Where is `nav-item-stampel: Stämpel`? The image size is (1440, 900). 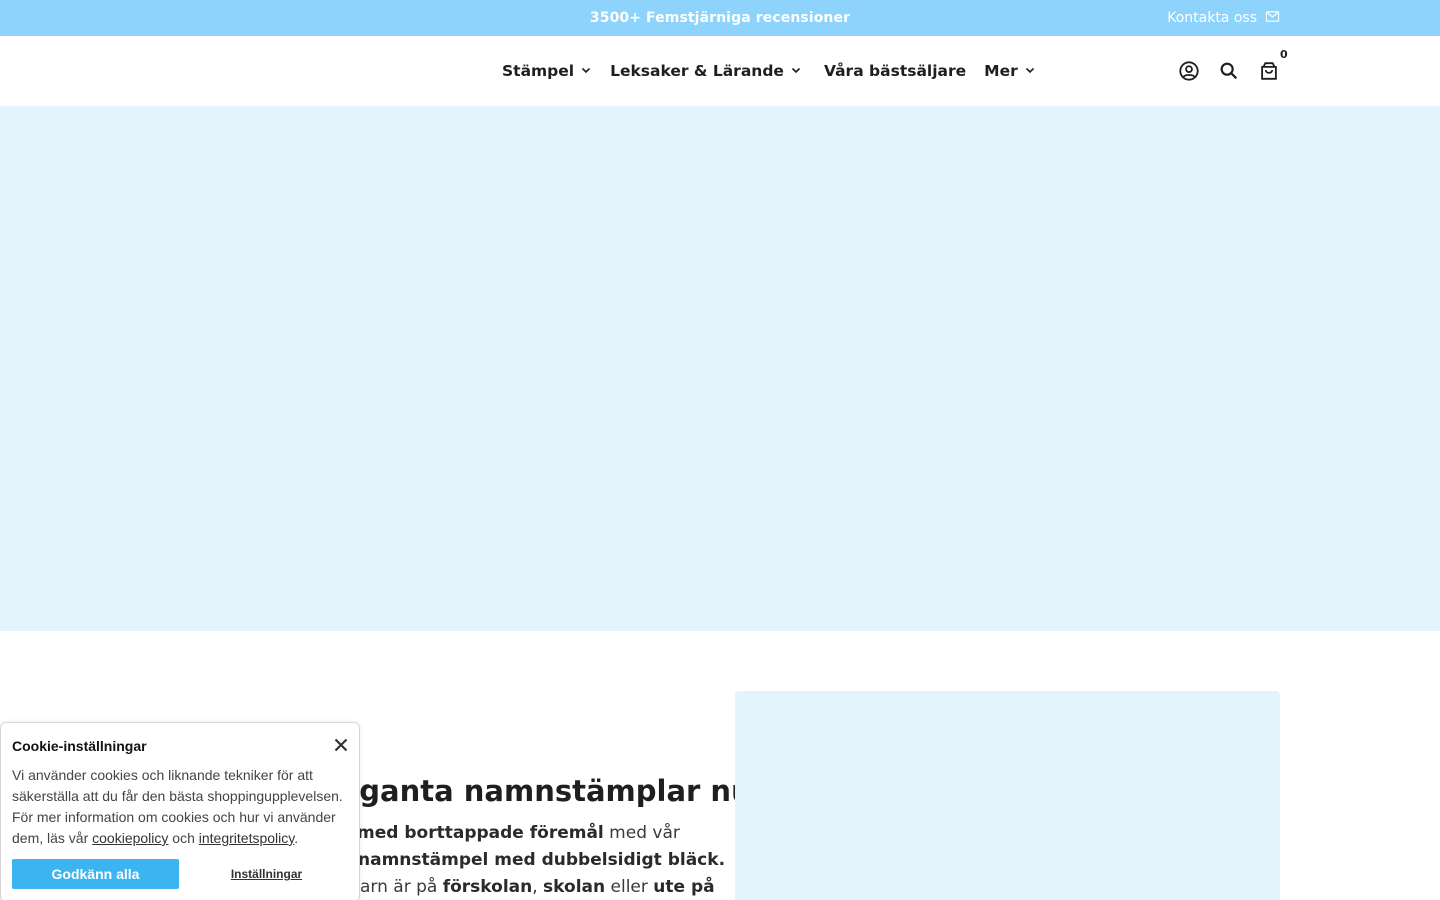 nav-item-stampel: Stämpel is located at coordinates (547, 71).